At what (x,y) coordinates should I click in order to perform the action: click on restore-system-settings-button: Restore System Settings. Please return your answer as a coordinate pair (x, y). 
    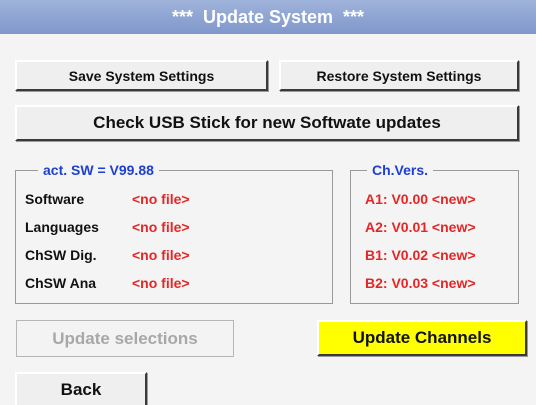
    Looking at the image, I should click on (399, 75).